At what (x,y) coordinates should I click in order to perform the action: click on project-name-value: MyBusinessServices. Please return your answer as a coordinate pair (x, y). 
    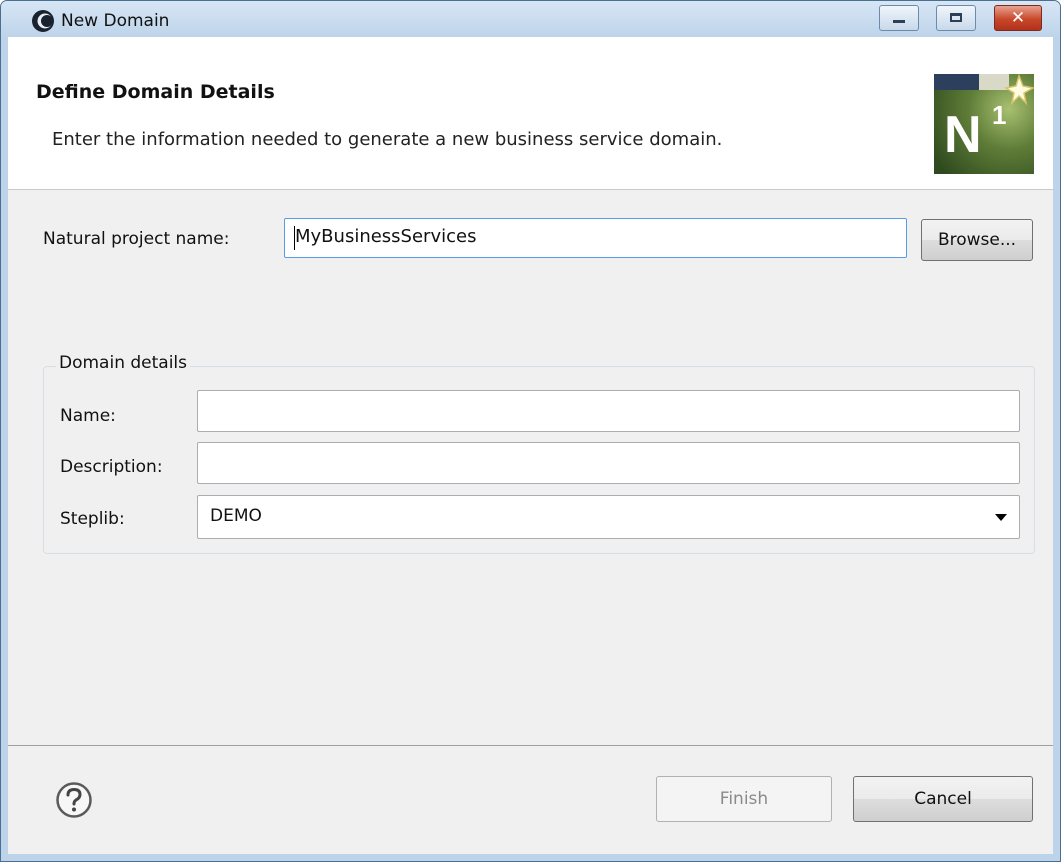
    Looking at the image, I should click on (386, 236).